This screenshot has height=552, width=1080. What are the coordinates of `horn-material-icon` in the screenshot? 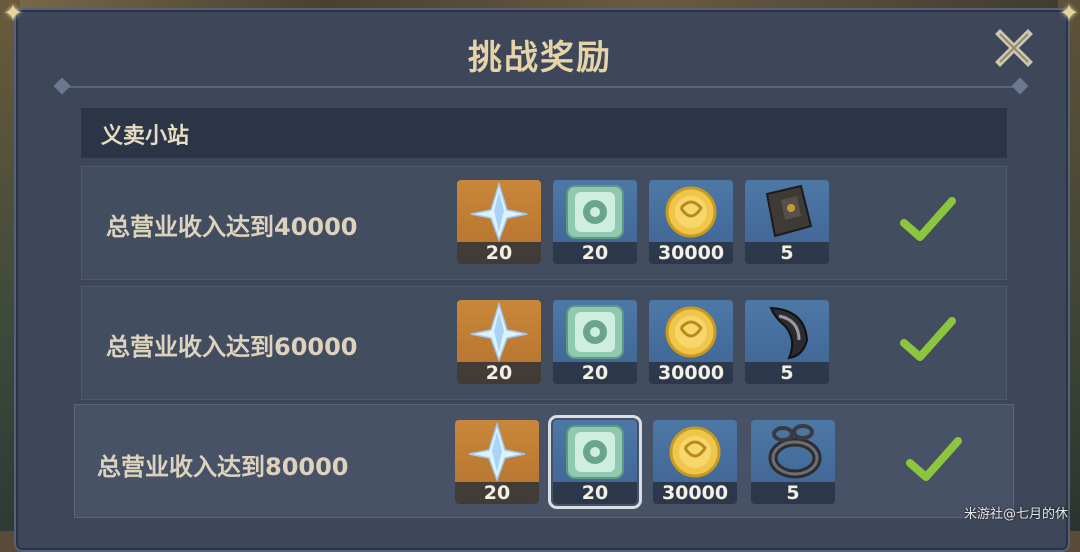 It's located at (789, 333).